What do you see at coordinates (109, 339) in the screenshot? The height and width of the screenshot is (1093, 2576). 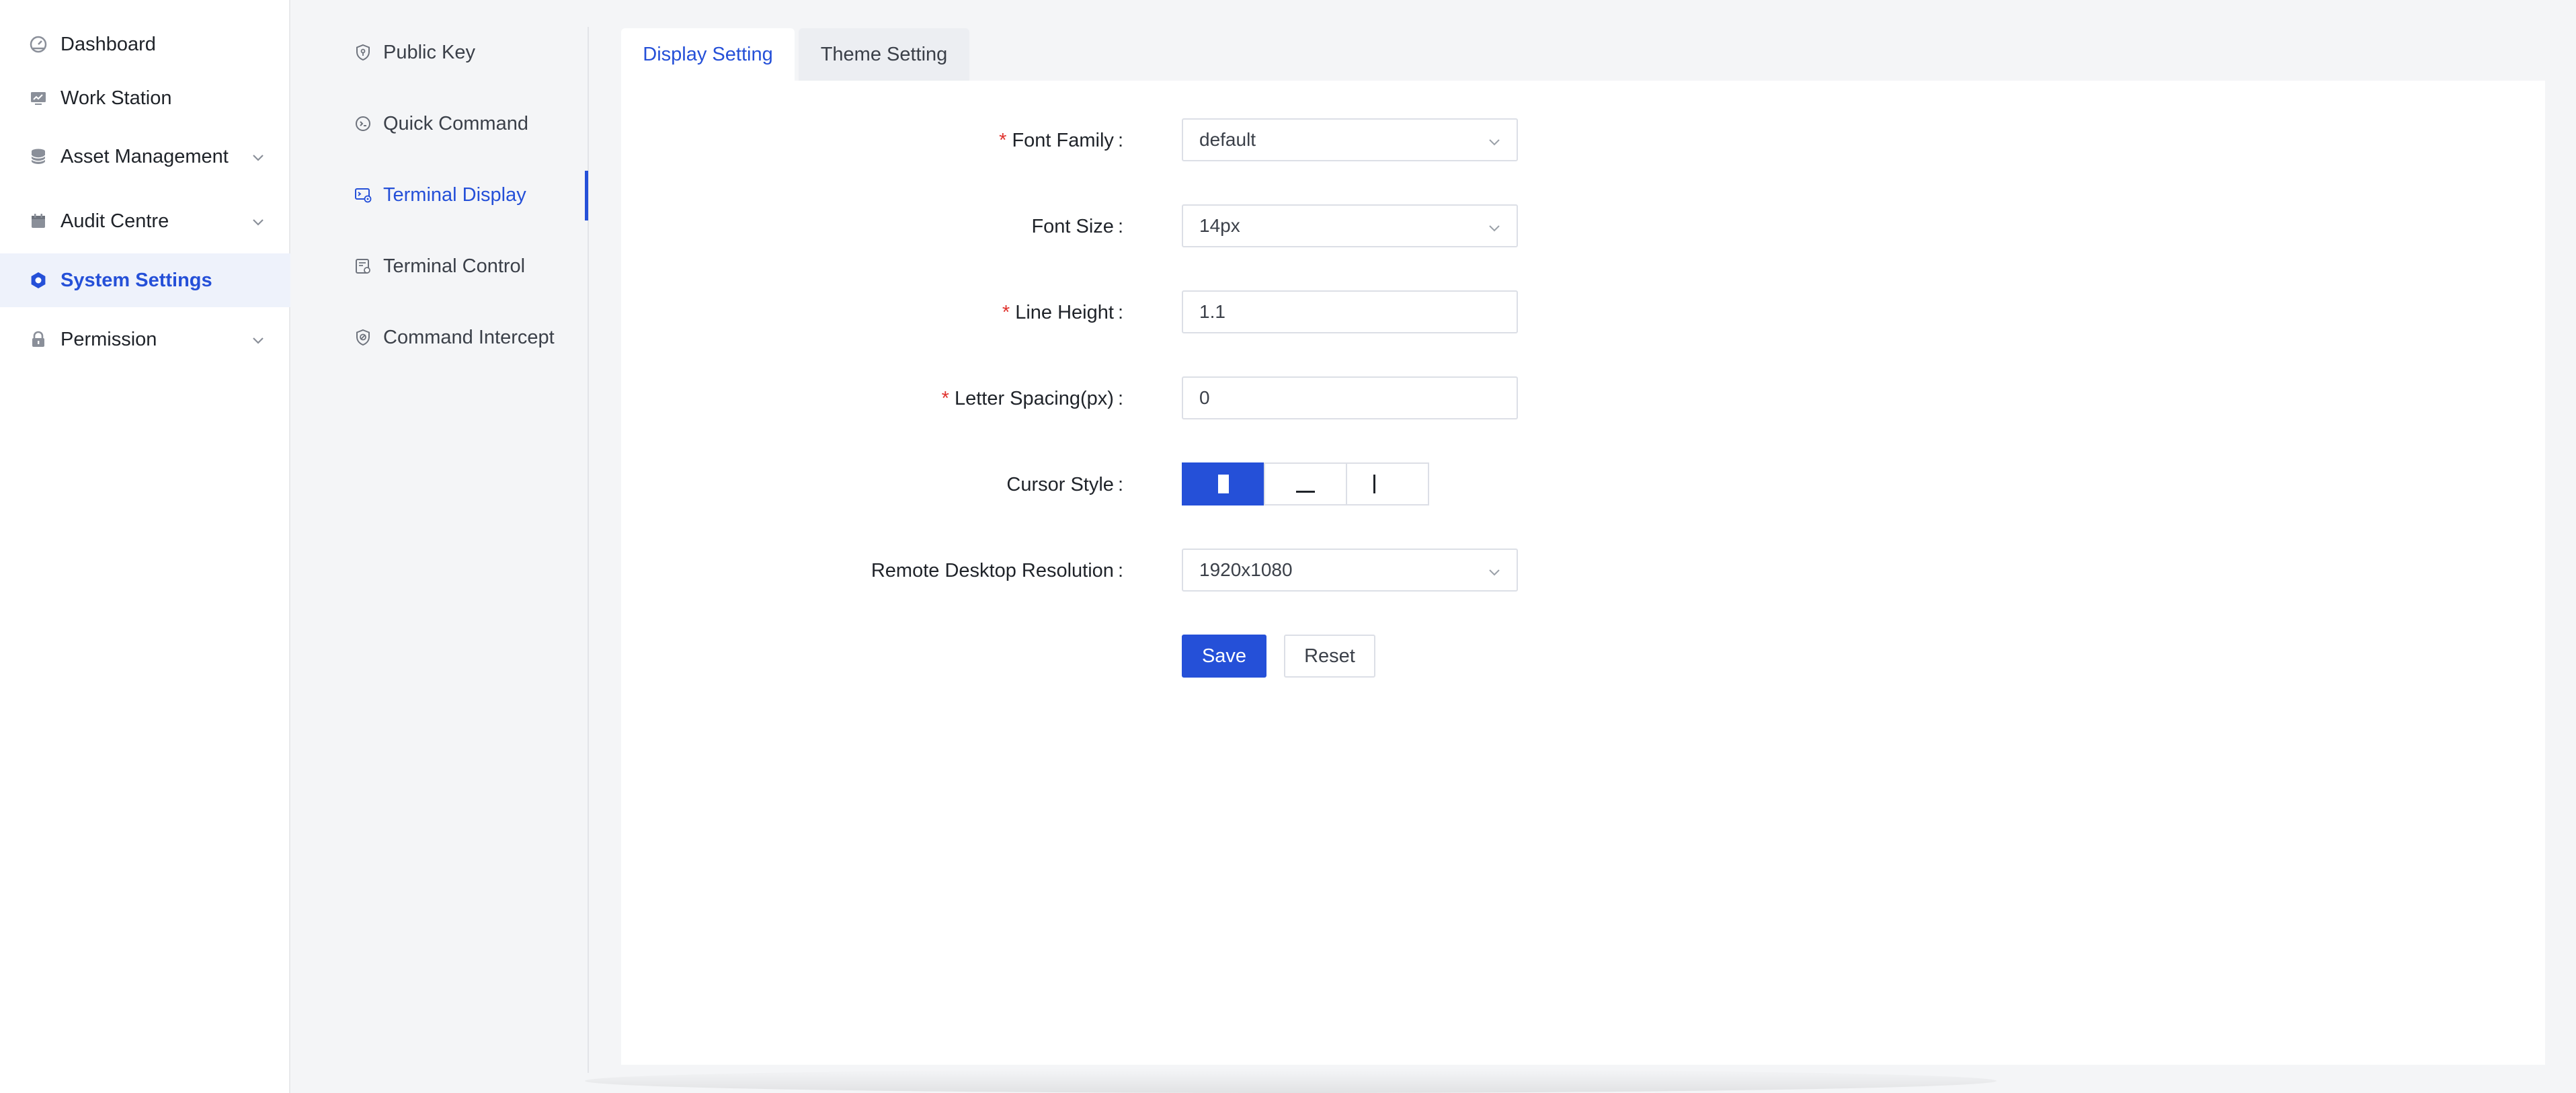 I see `sidebar-item-label: Permission` at bounding box center [109, 339].